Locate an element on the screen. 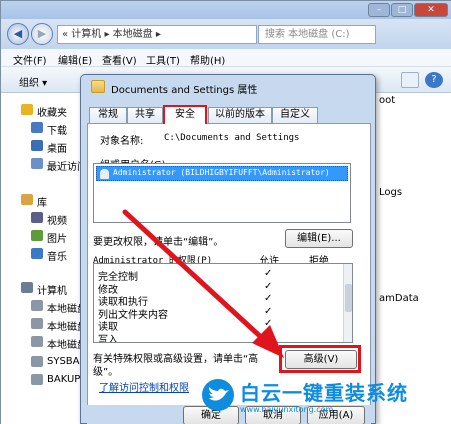 The image size is (451, 424). sidebar-item: SYSBAK is located at coordinates (43, 362).